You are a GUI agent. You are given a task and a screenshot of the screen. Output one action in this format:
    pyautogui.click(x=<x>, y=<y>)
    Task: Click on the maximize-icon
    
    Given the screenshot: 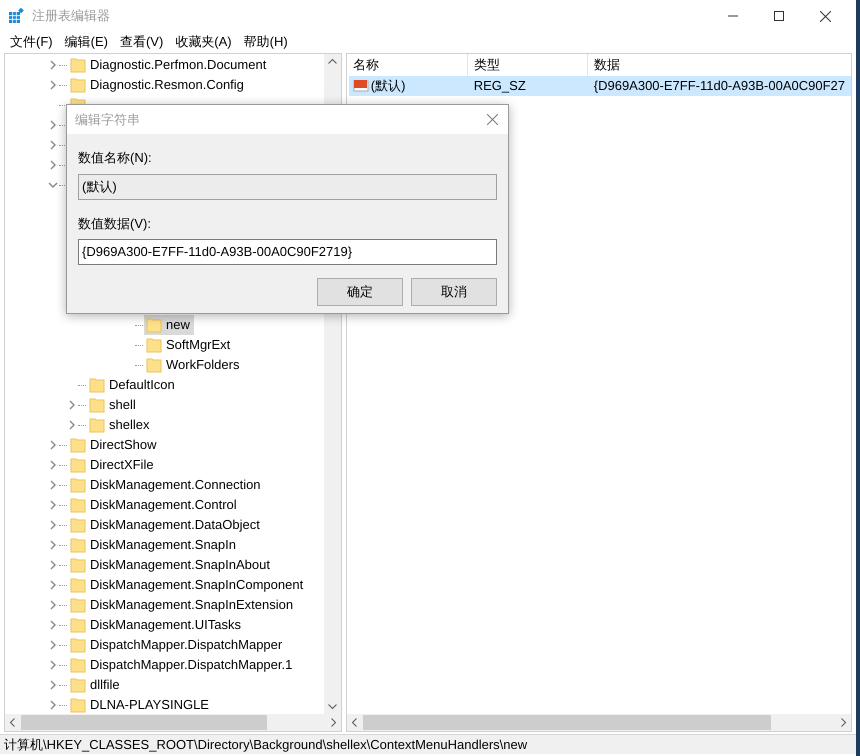 What is the action you would take?
    pyautogui.click(x=779, y=16)
    